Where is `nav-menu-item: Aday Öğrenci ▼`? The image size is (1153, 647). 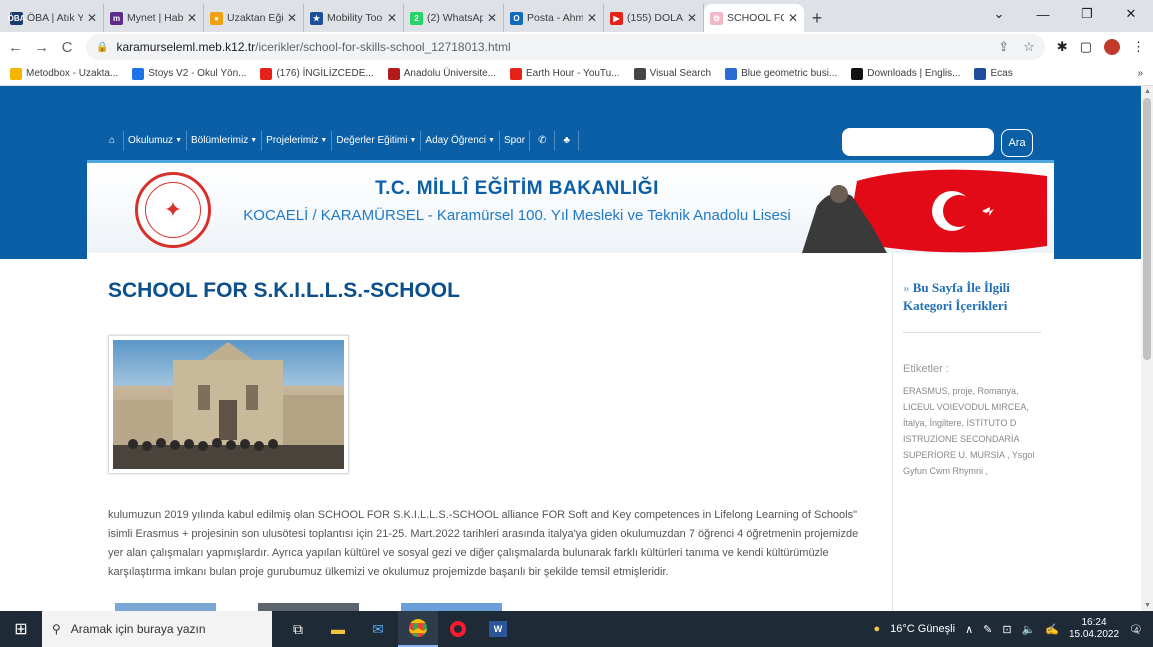
nav-menu-item: Aday Öğrenci ▼ is located at coordinates (460, 140).